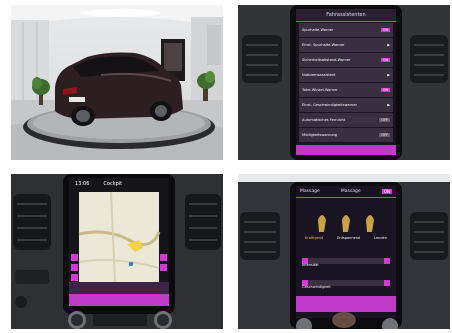 This screenshot has width=452, height=333. I want to click on speed-row: Geschwindigkeit, so click(316, 282).